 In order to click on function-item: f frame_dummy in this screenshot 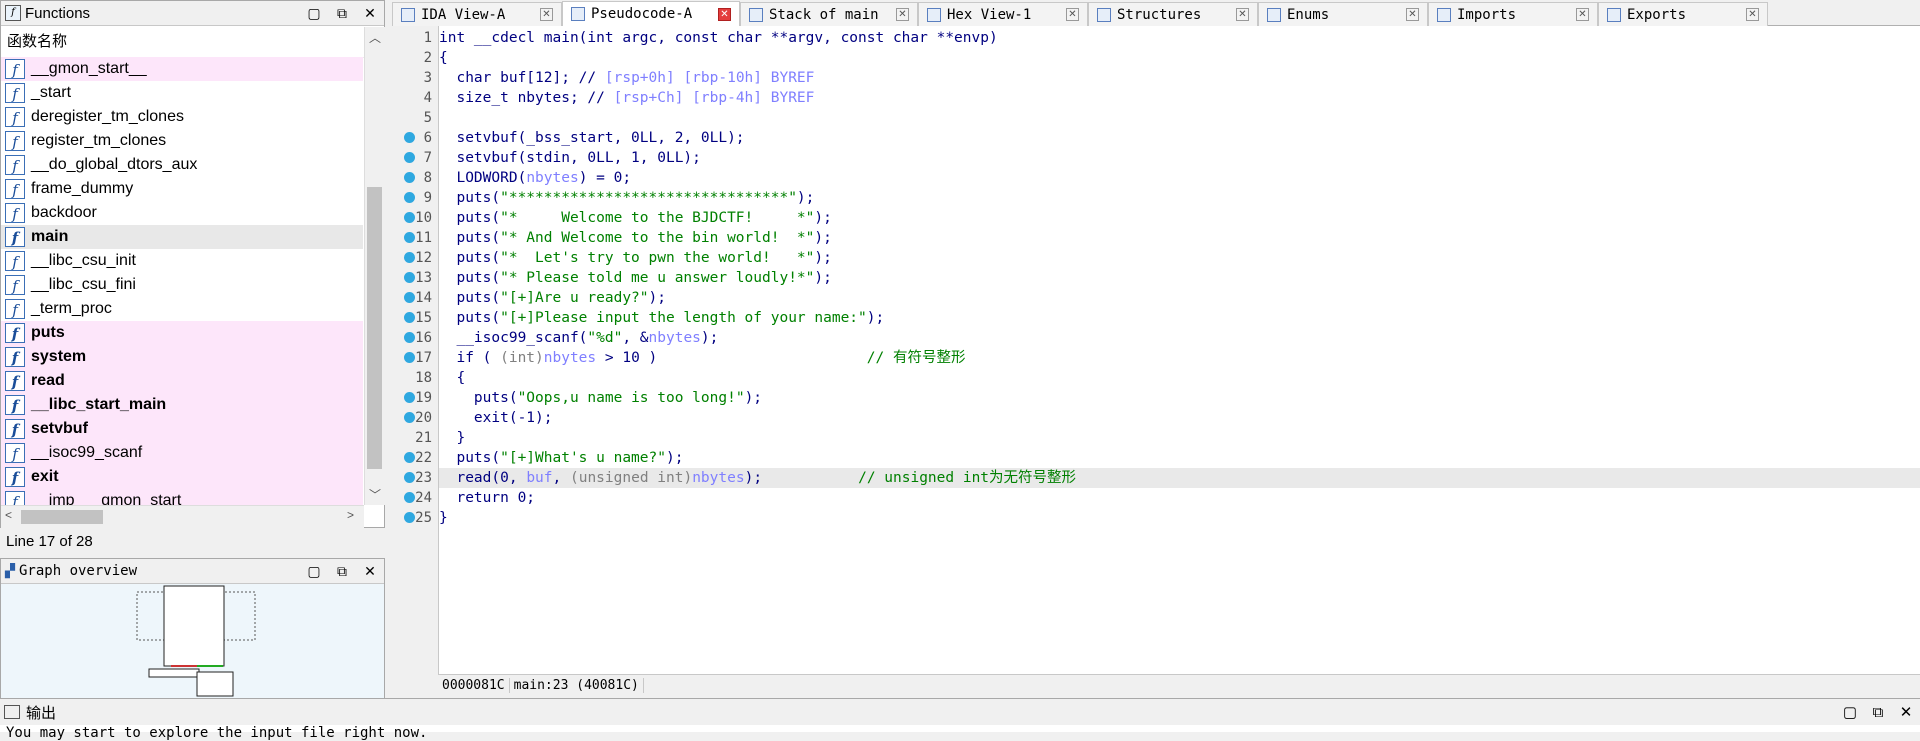, I will do `click(182, 189)`.